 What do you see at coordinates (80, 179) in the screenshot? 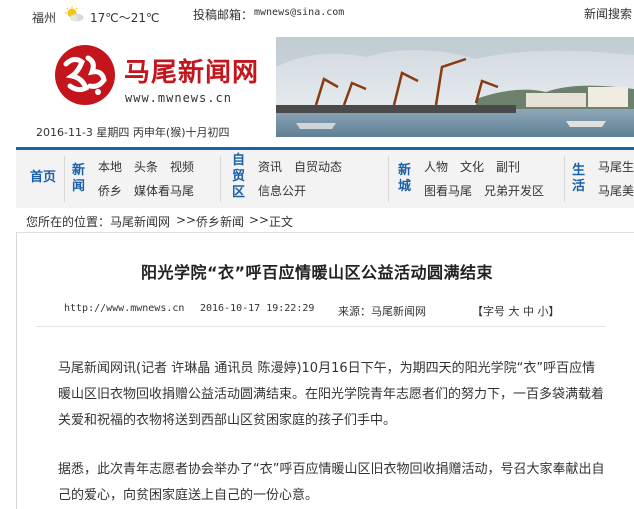
I see `nav-cat-news: 新闻` at bounding box center [80, 179].